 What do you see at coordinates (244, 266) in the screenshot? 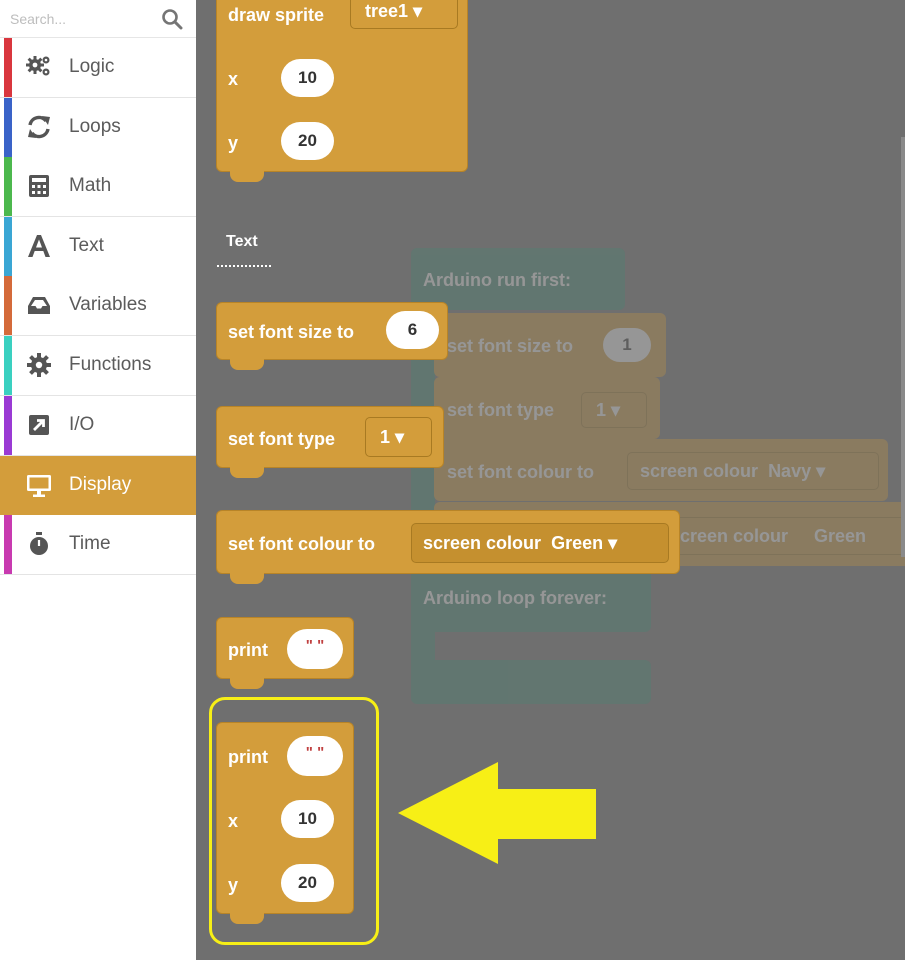
I see `section-underline` at bounding box center [244, 266].